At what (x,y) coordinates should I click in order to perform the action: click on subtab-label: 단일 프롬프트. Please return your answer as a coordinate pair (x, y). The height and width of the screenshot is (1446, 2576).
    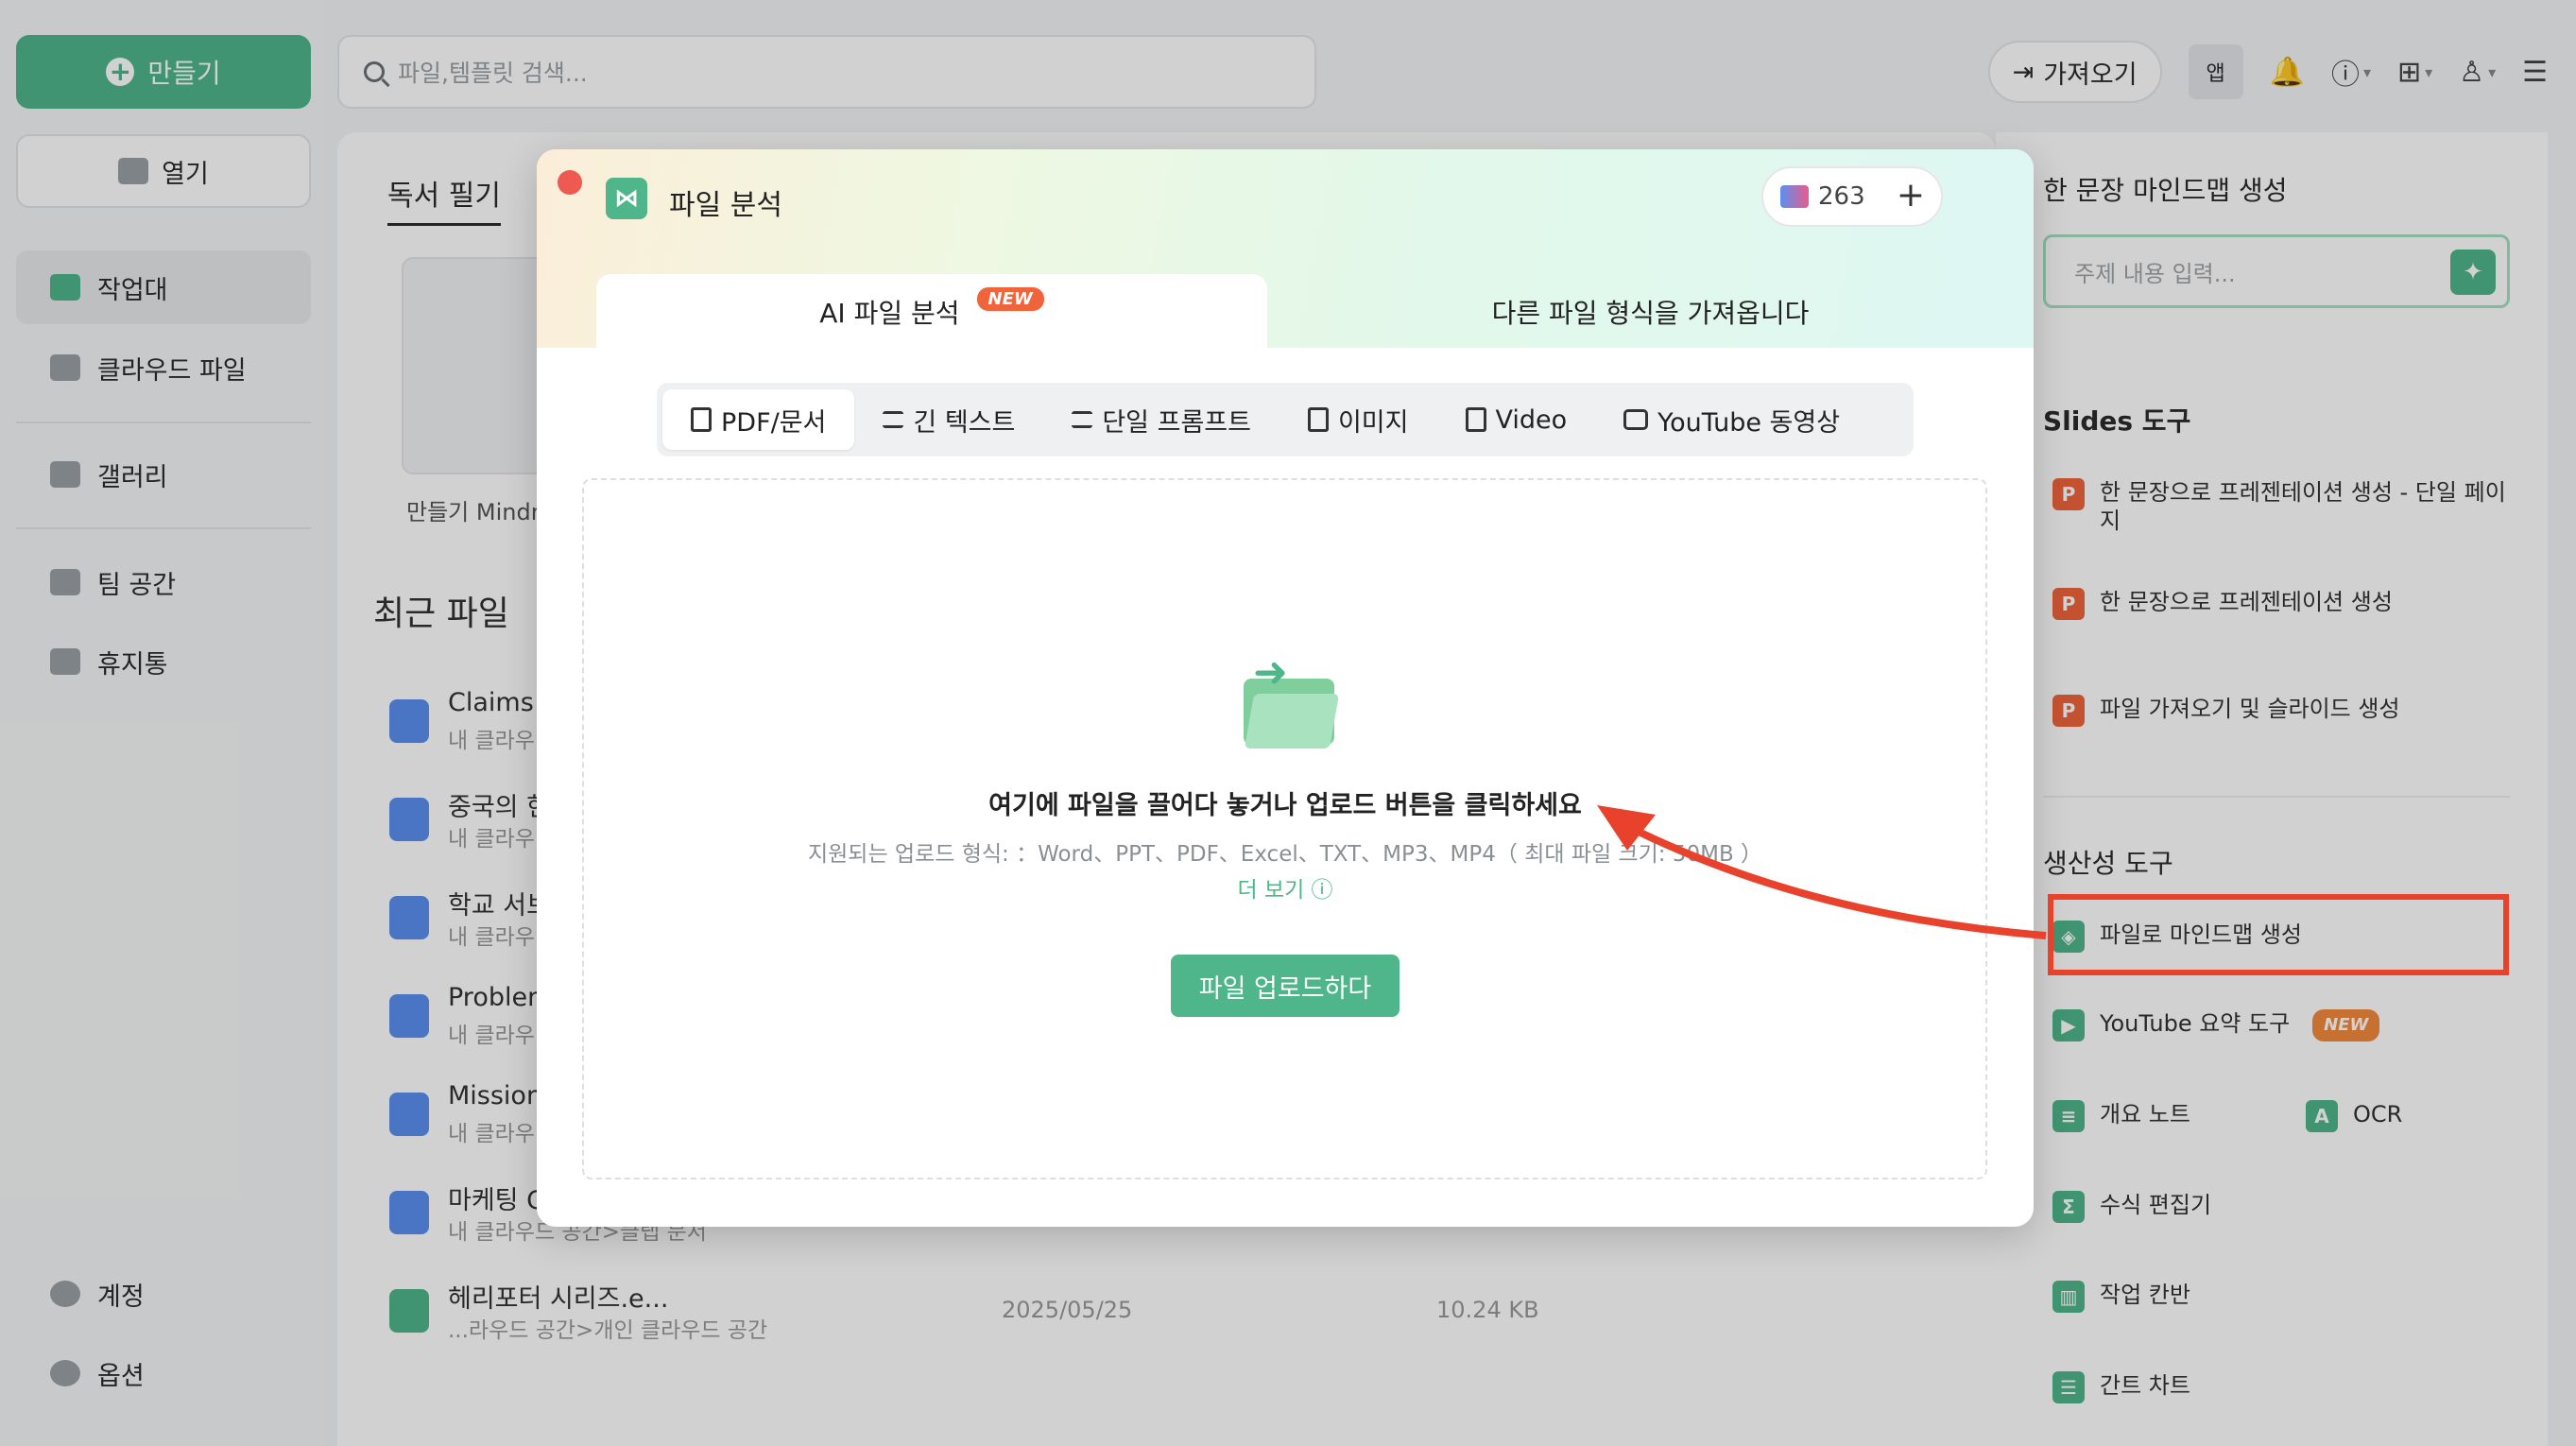
    Looking at the image, I should click on (1176, 422).